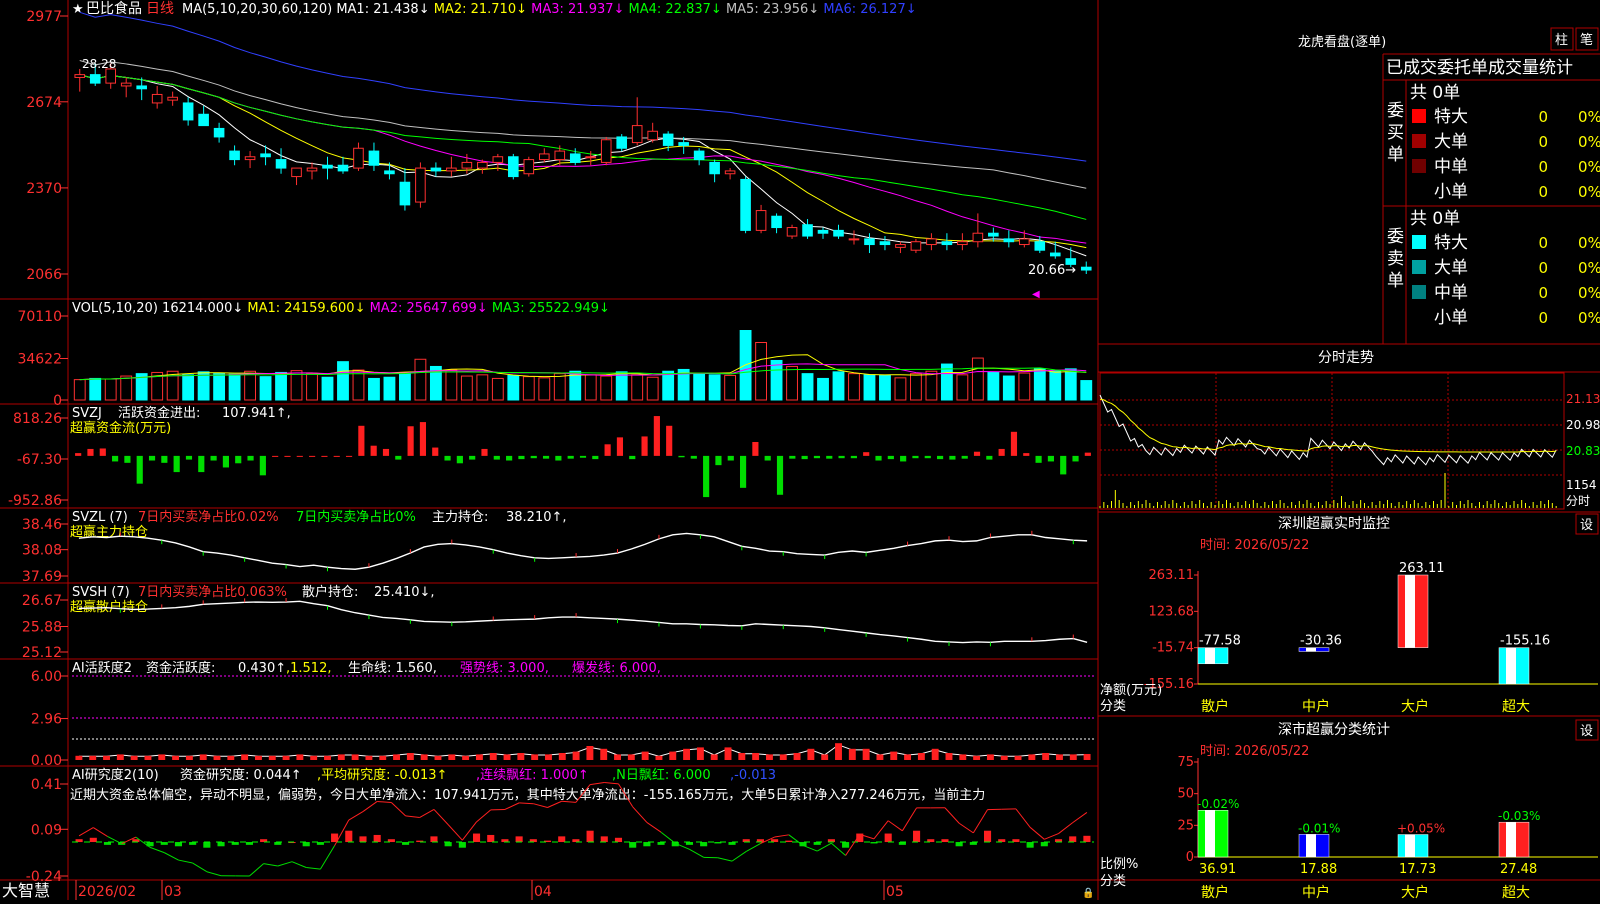 The height and width of the screenshot is (904, 1600). I want to click on period-label: 日线, so click(160, 9).